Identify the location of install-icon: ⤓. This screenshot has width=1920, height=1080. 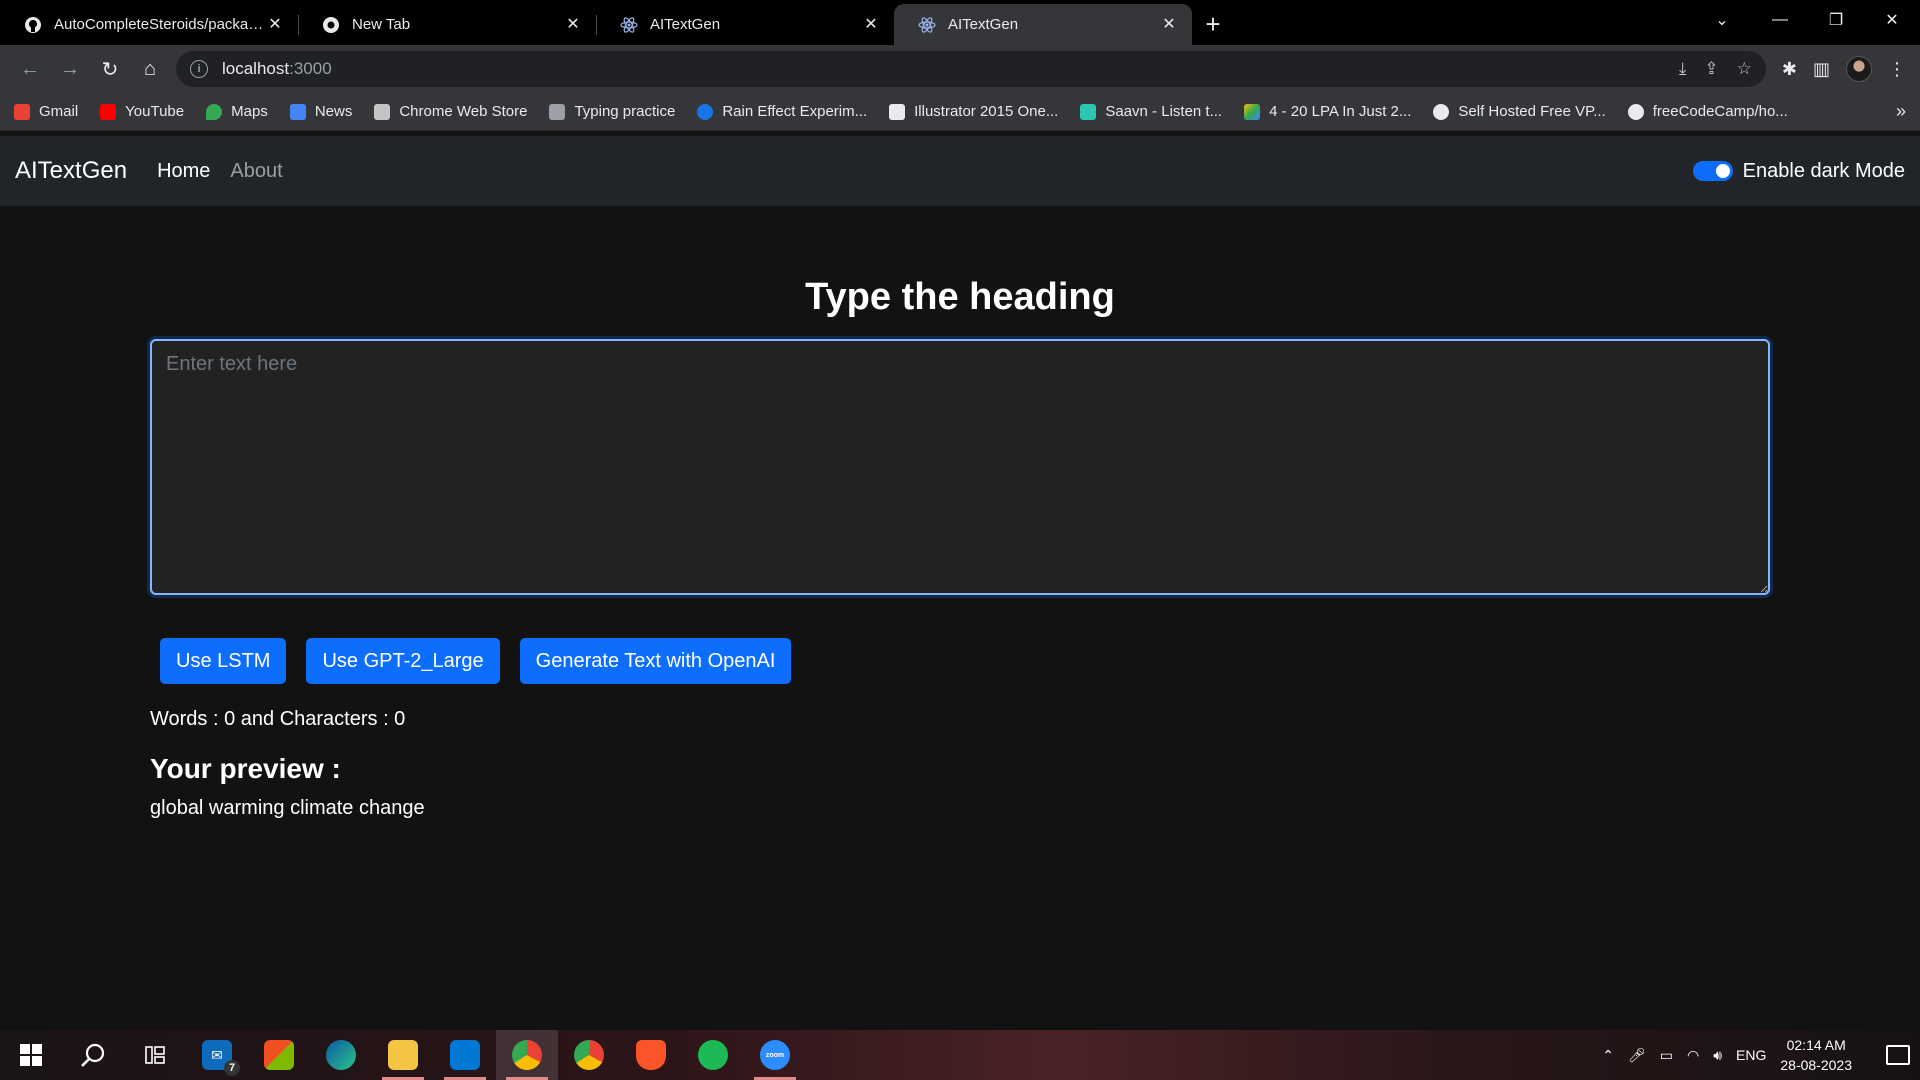
(1683, 69).